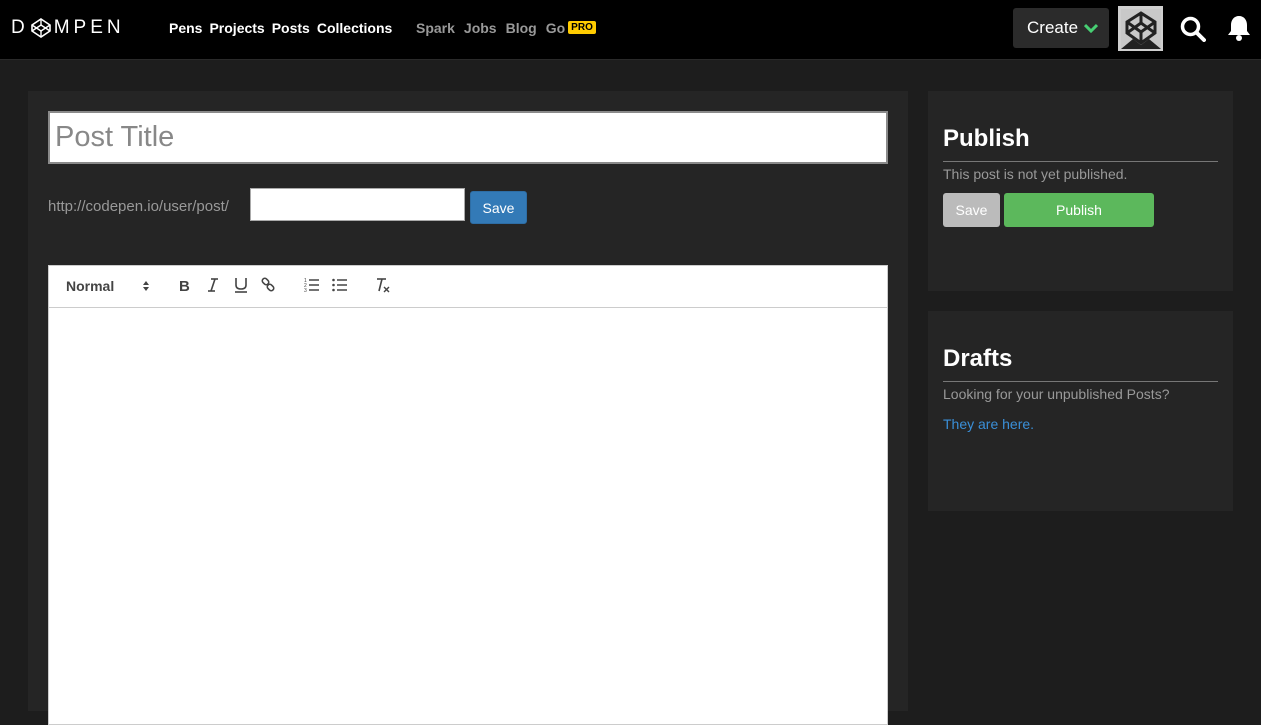  Describe the element at coordinates (582, 27) in the screenshot. I see `pro-badge: PRO` at that location.